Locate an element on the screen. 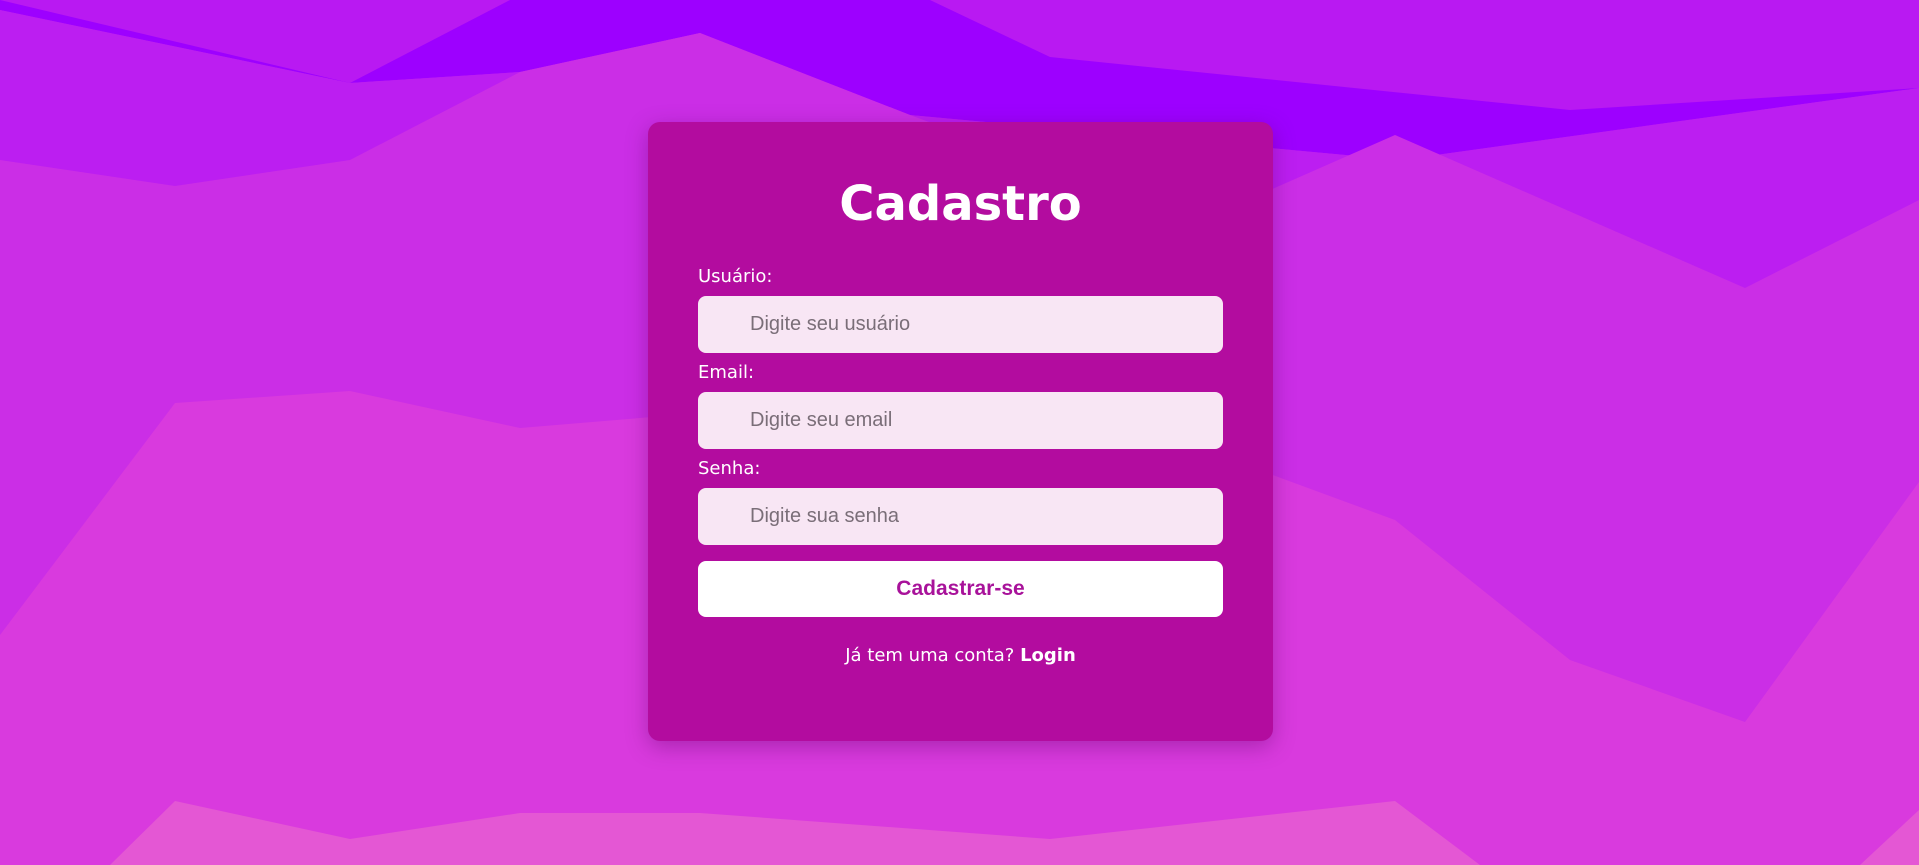  username-label: Usuário: is located at coordinates (735, 276).